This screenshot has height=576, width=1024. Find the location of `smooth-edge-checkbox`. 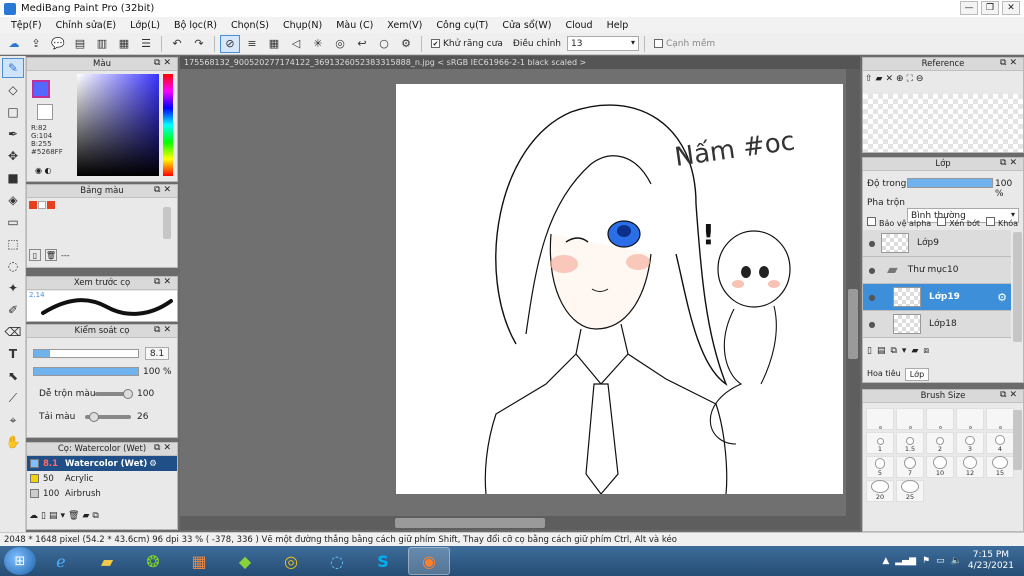

smooth-edge-checkbox is located at coordinates (658, 43).